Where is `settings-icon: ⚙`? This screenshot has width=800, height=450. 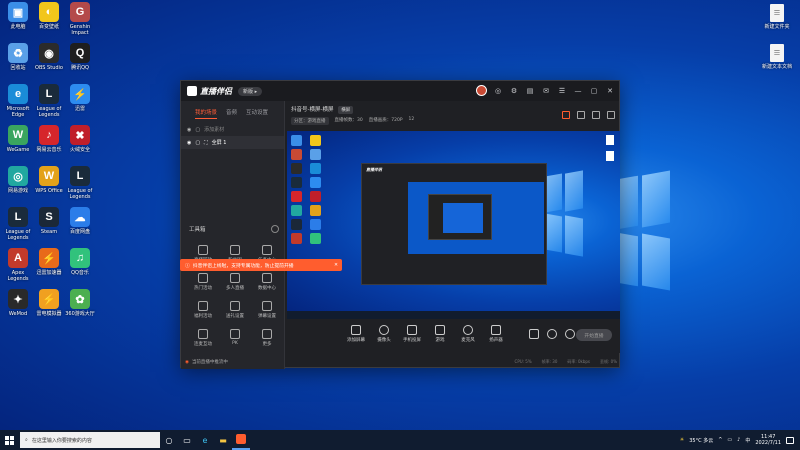
settings-icon: ⚙ is located at coordinates (514, 91).